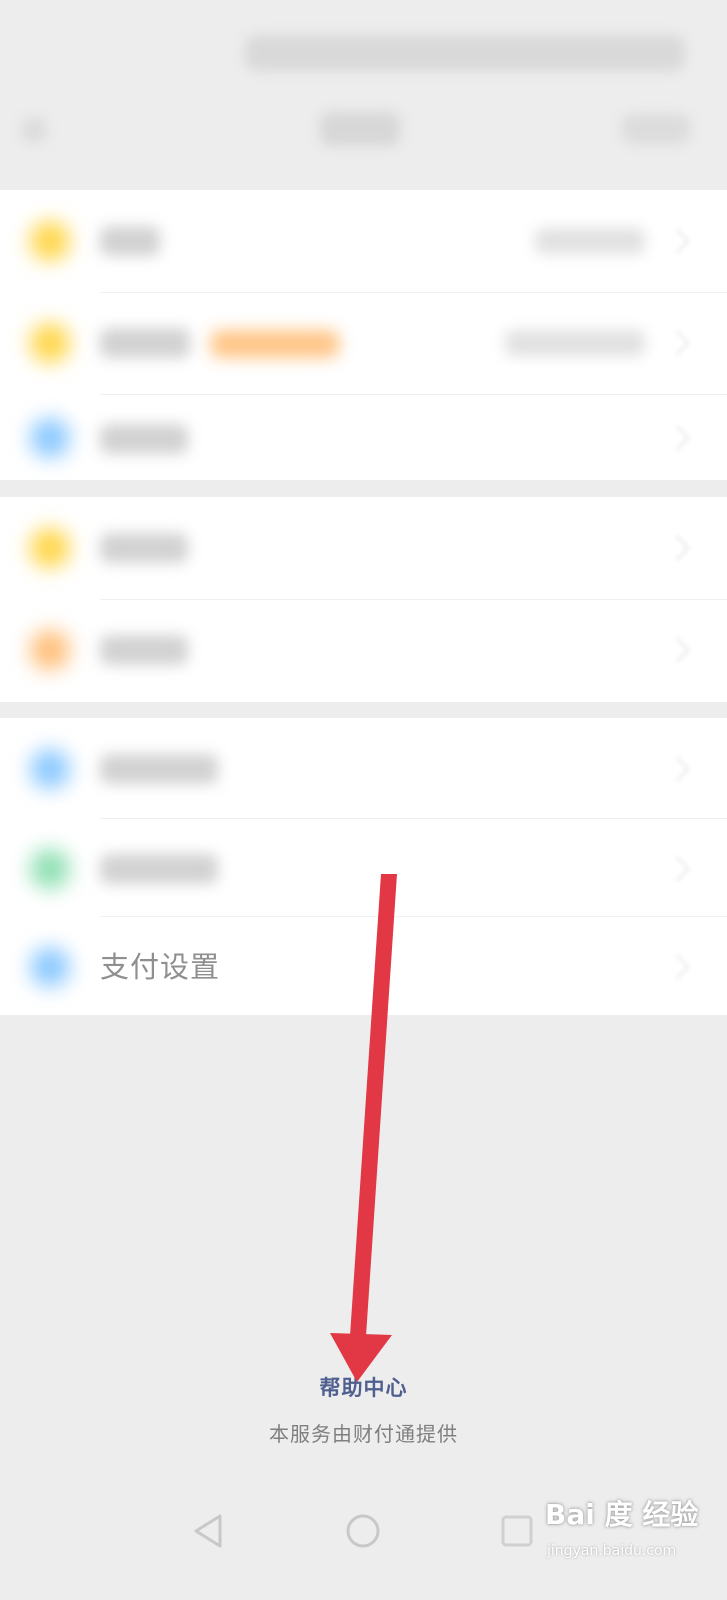 This screenshot has height=1600, width=727. I want to click on arrow-head, so click(361, 1357).